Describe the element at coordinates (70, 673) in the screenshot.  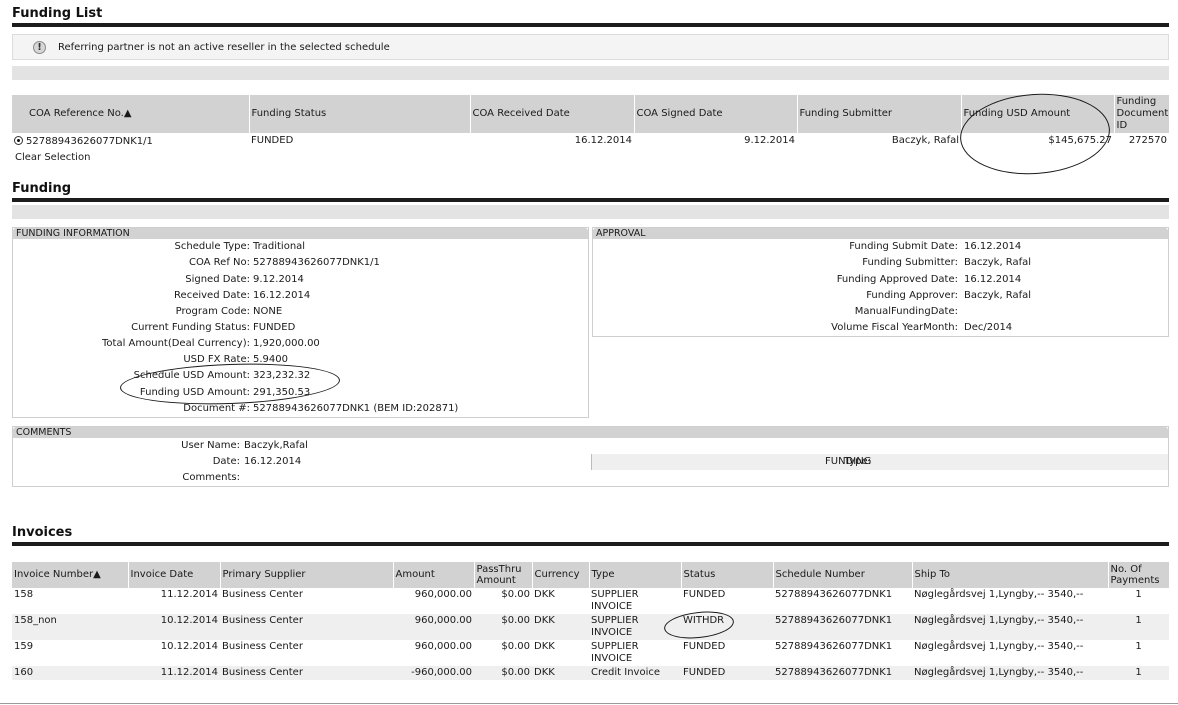
I see `invoice-number-cell: 160` at that location.